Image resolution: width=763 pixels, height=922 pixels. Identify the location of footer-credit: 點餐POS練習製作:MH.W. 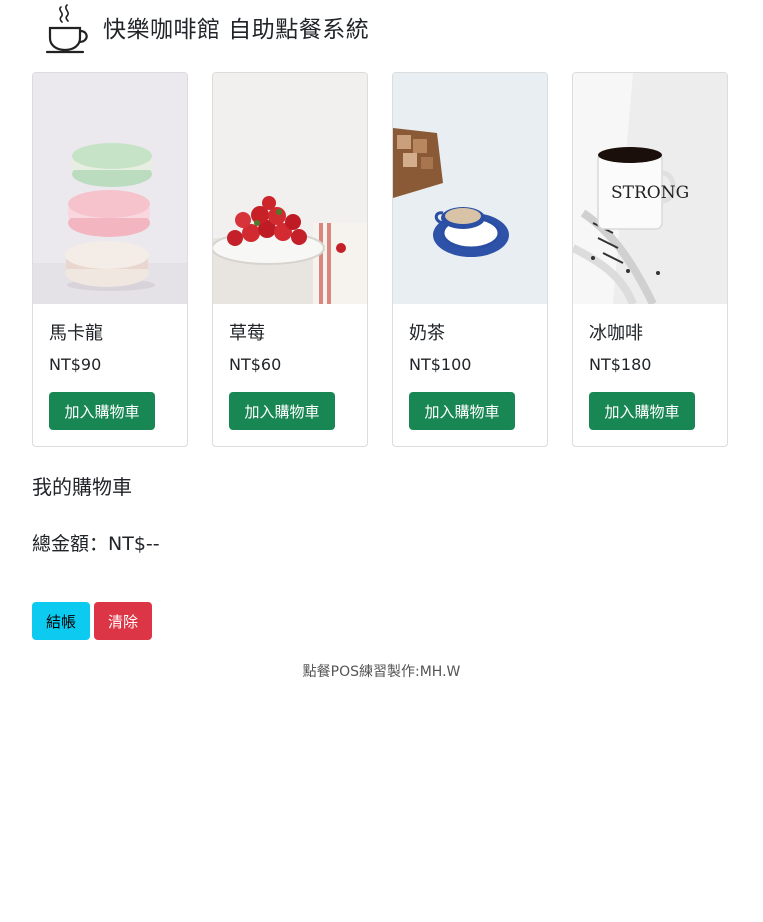
(381, 672).